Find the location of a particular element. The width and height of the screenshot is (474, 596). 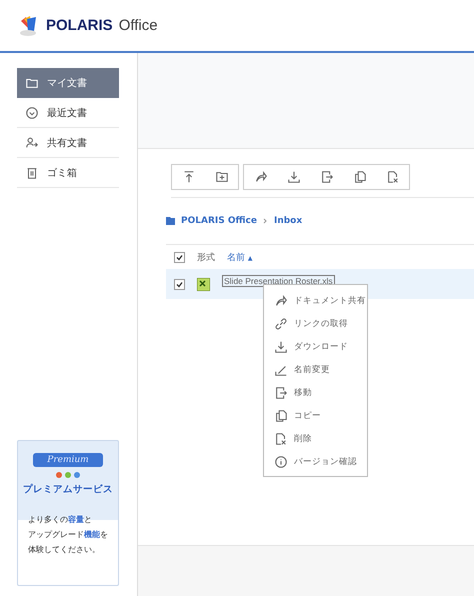

logo-brand: POLARIS is located at coordinates (79, 25).